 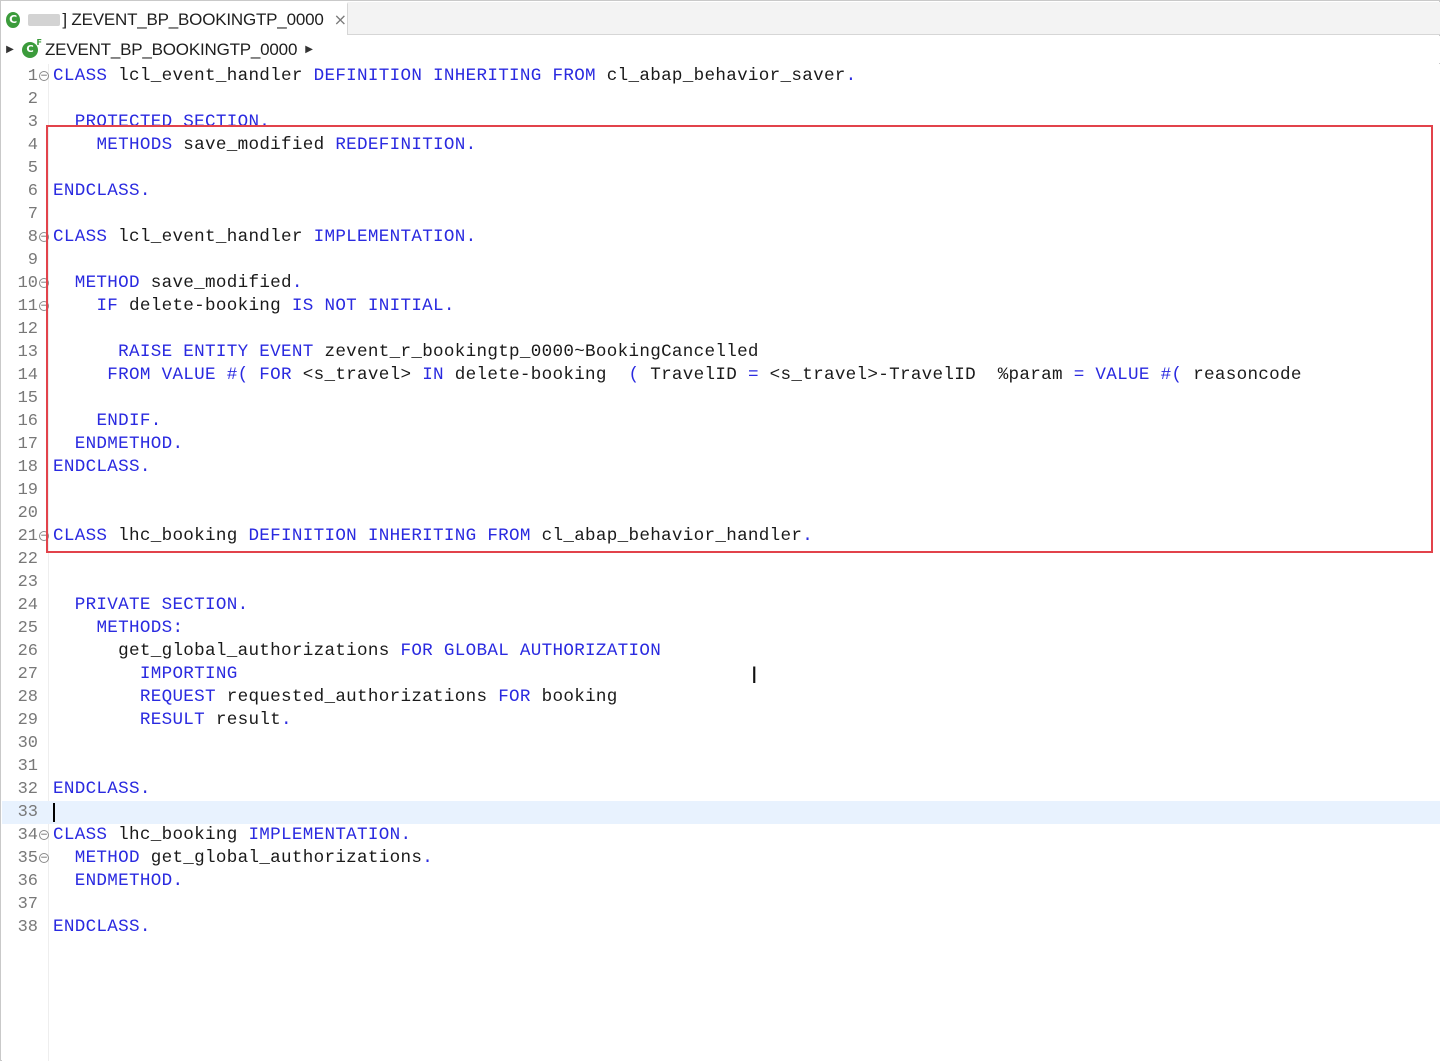 I want to click on code-line: 33, so click(x=721, y=812).